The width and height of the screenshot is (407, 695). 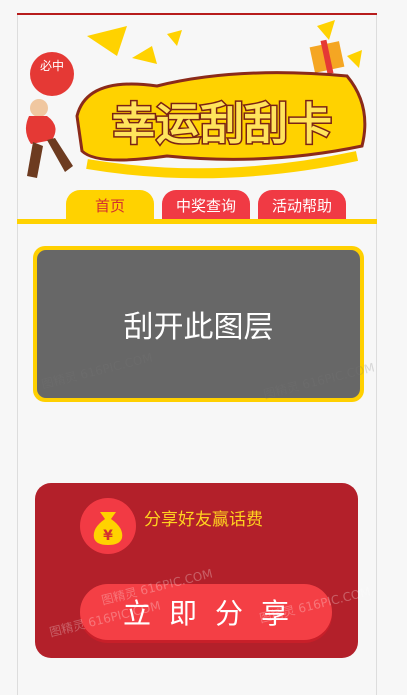 I want to click on tab-home-label: 首页, so click(x=109, y=205).